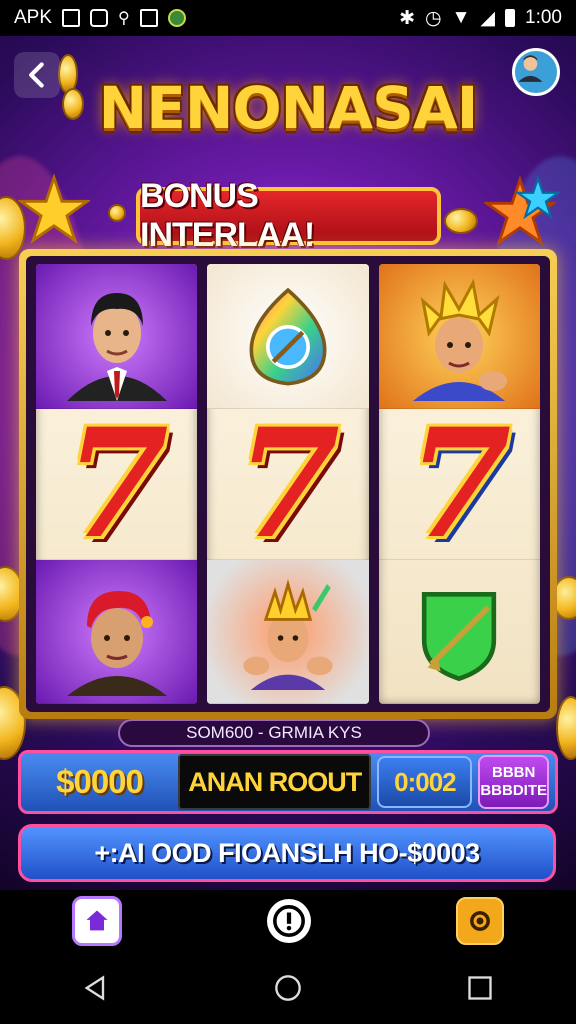 The width and height of the screenshot is (576, 1024). Describe the element at coordinates (513, 772) in the screenshot. I see `bet-button-line1: BBBN` at that location.